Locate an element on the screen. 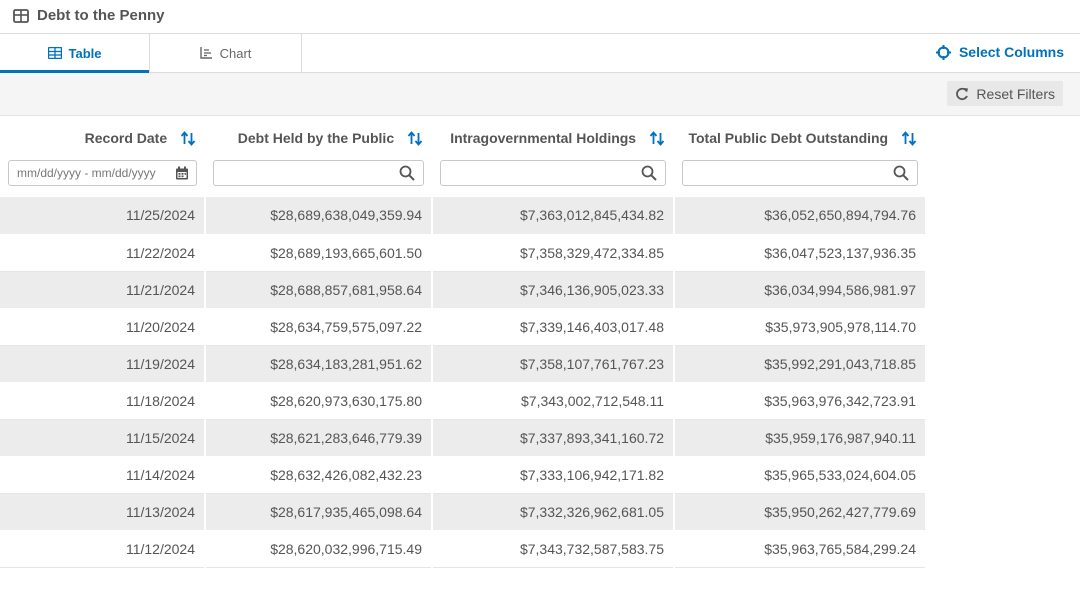 This screenshot has width=1080, height=596. cell-debt-held: $28,689,638,049,359.94 is located at coordinates (319, 216).